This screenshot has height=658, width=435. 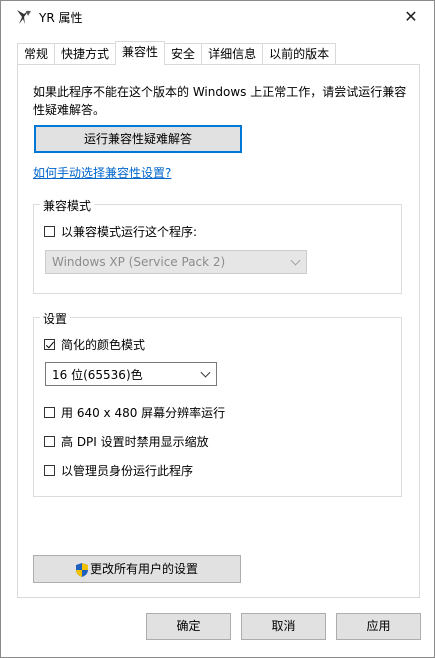 I want to click on res-640-checkbox-row: 用 640 x 480 屏幕分辨率运行, so click(x=134, y=412).